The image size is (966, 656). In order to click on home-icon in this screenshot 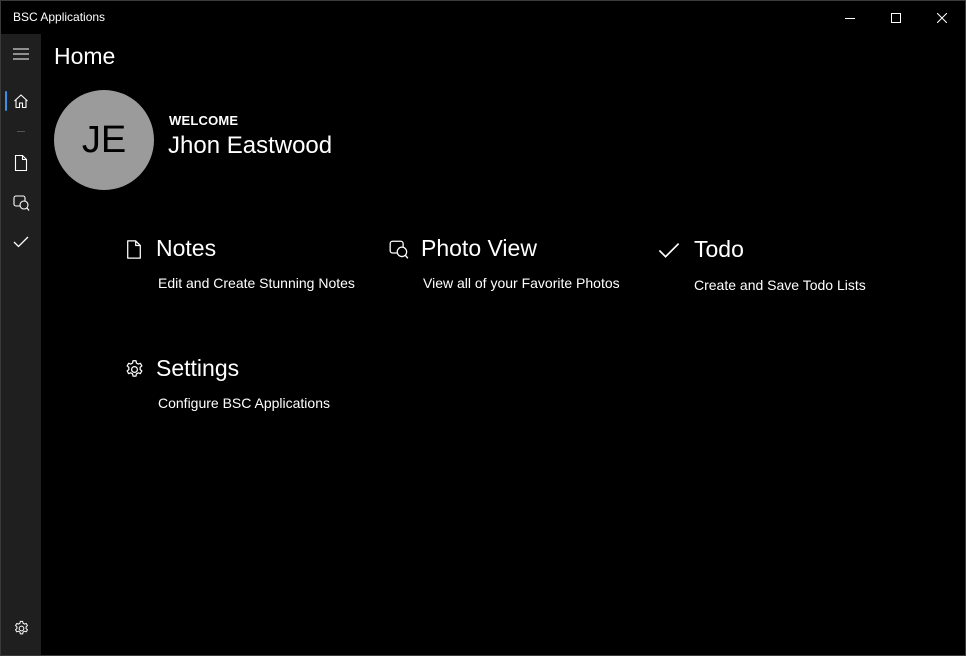, I will do `click(21, 101)`.